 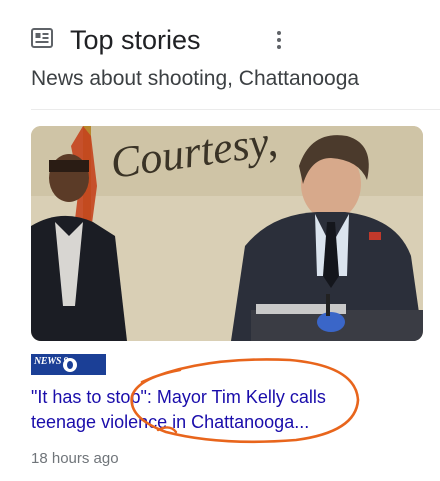 What do you see at coordinates (235, 109) in the screenshot?
I see `divider` at bounding box center [235, 109].